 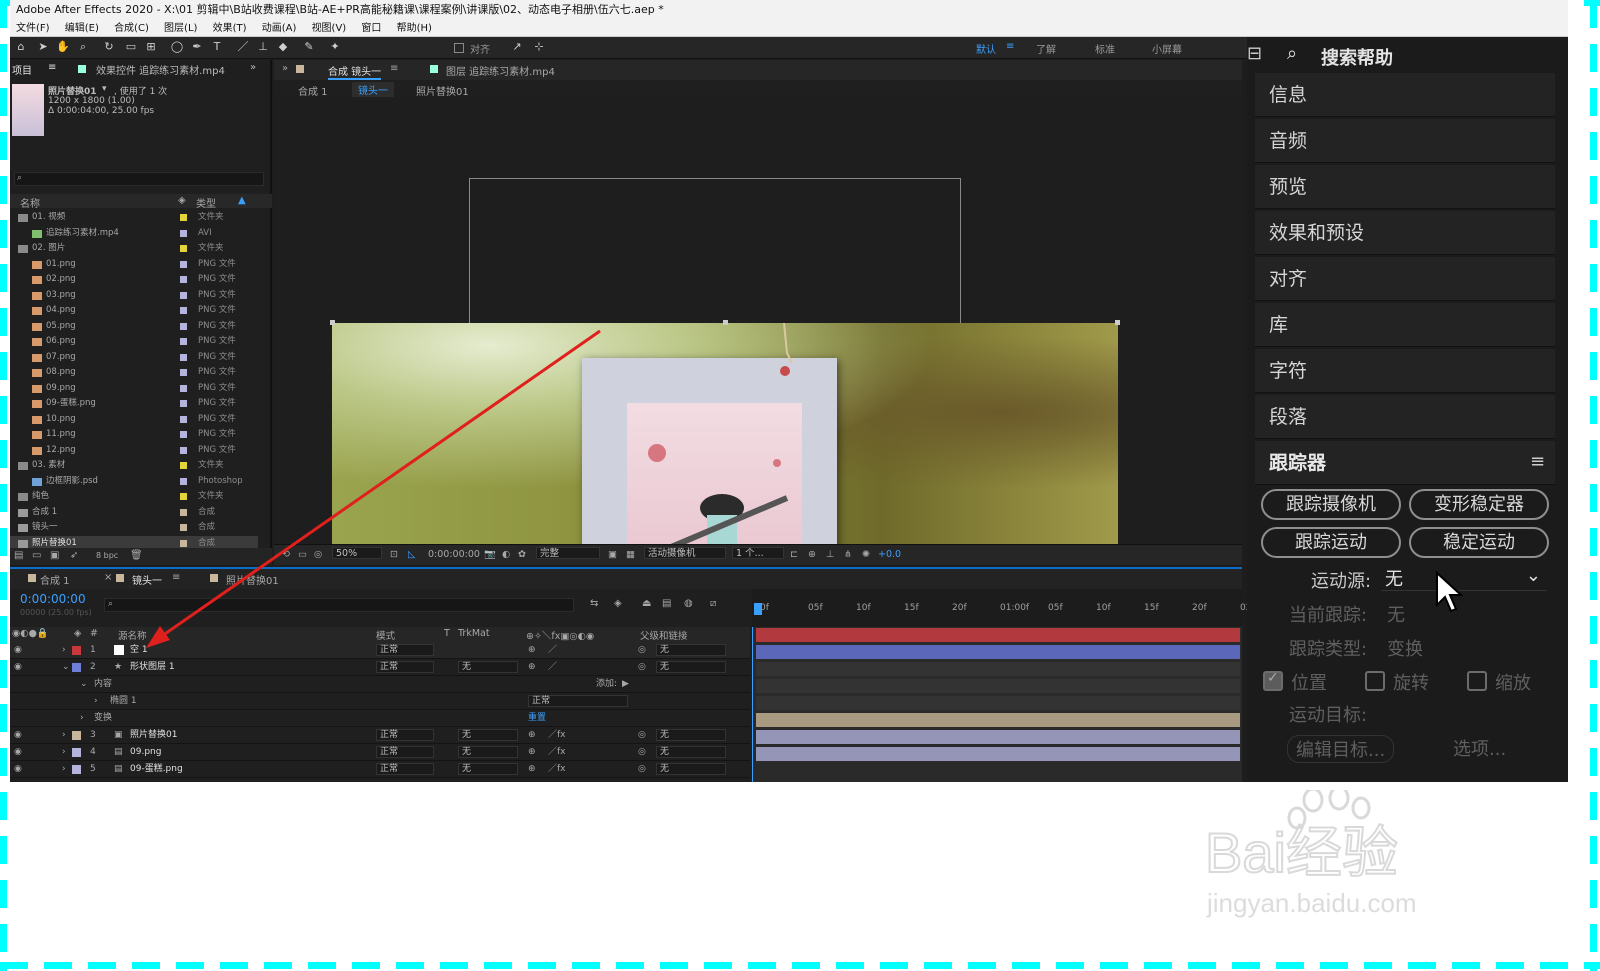 What do you see at coordinates (1328, 615) in the screenshot?
I see `current-track-label: 当前跟踪:` at bounding box center [1328, 615].